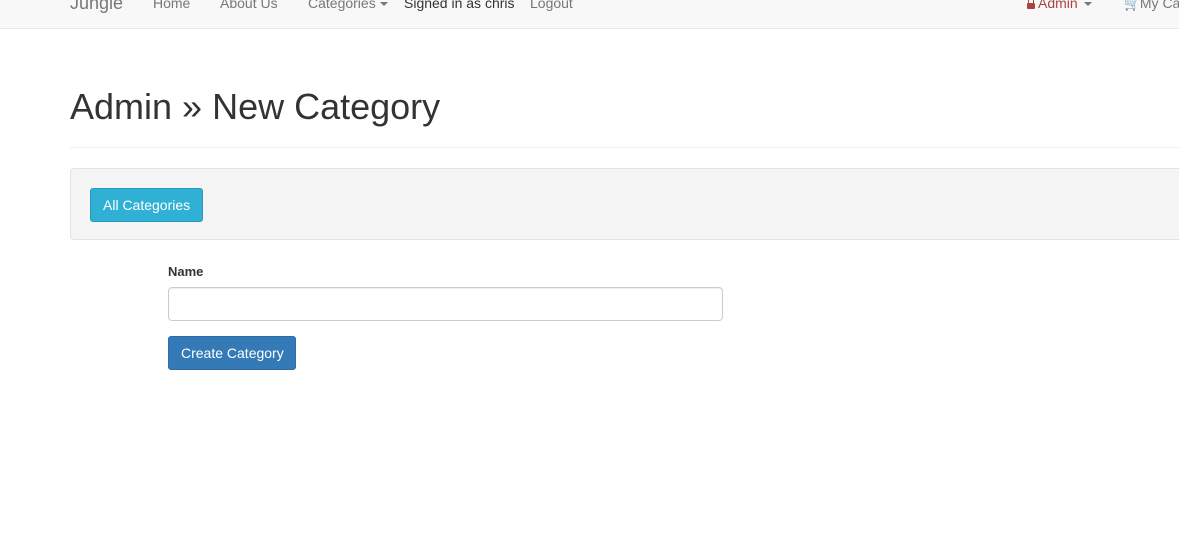 This screenshot has height=551, width=1179. Describe the element at coordinates (459, 5) in the screenshot. I see `signed-in-text: Signed in as chris` at that location.